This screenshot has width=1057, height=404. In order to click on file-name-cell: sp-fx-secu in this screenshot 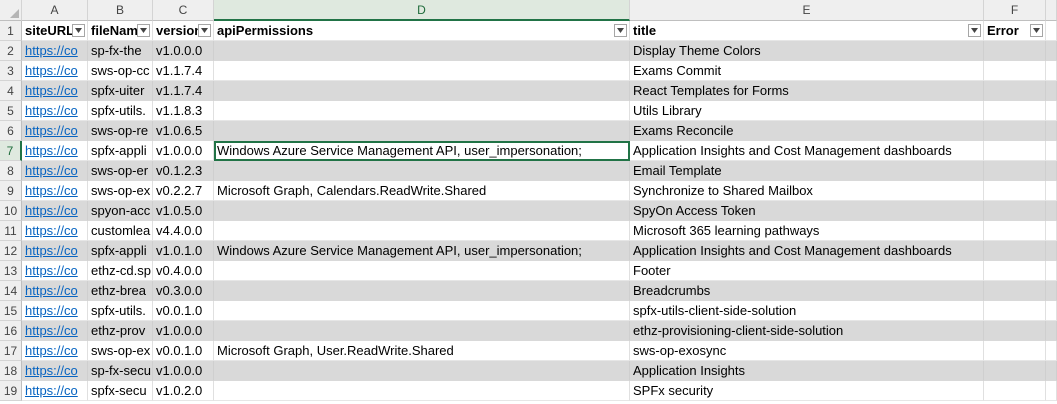, I will do `click(120, 371)`.